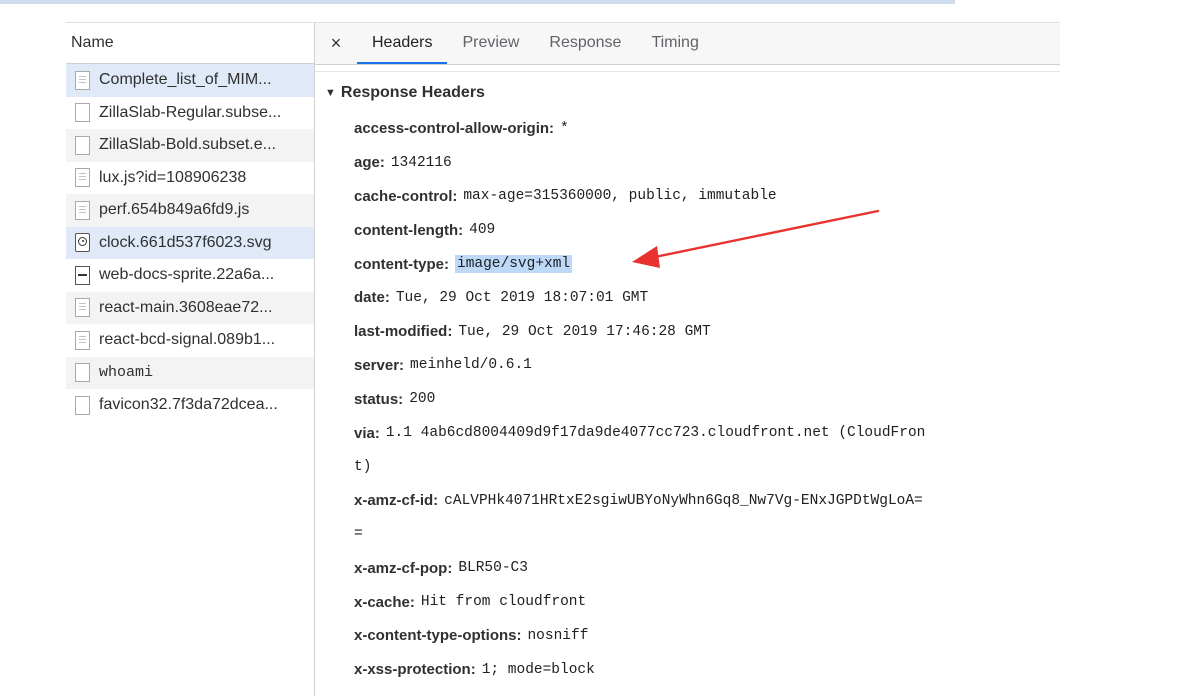  Describe the element at coordinates (585, 43) in the screenshot. I see `tab-response: Response` at that location.